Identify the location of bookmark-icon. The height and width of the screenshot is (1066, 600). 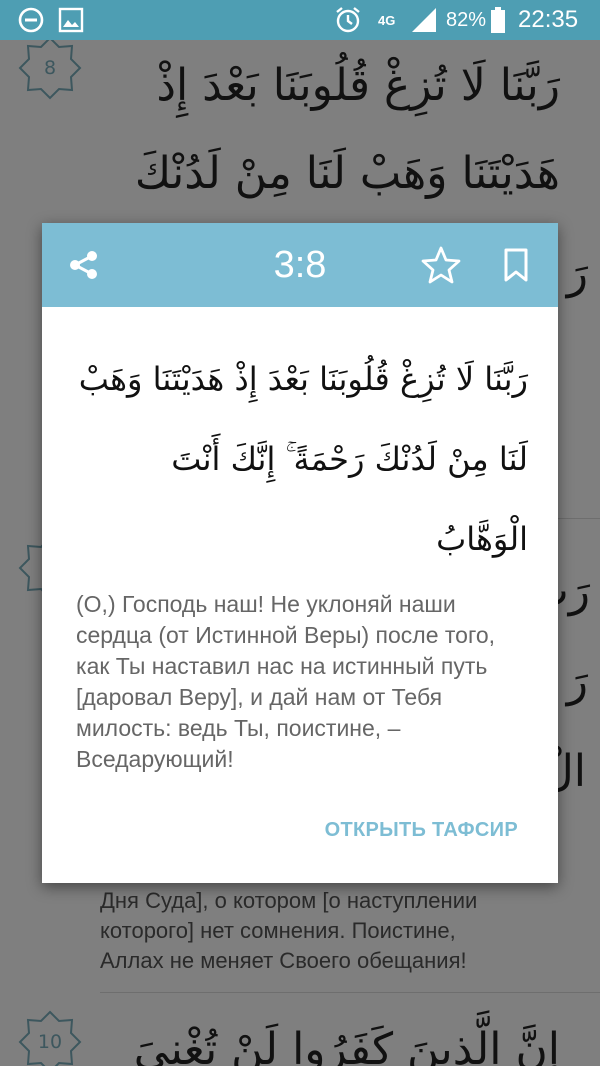
(516, 265).